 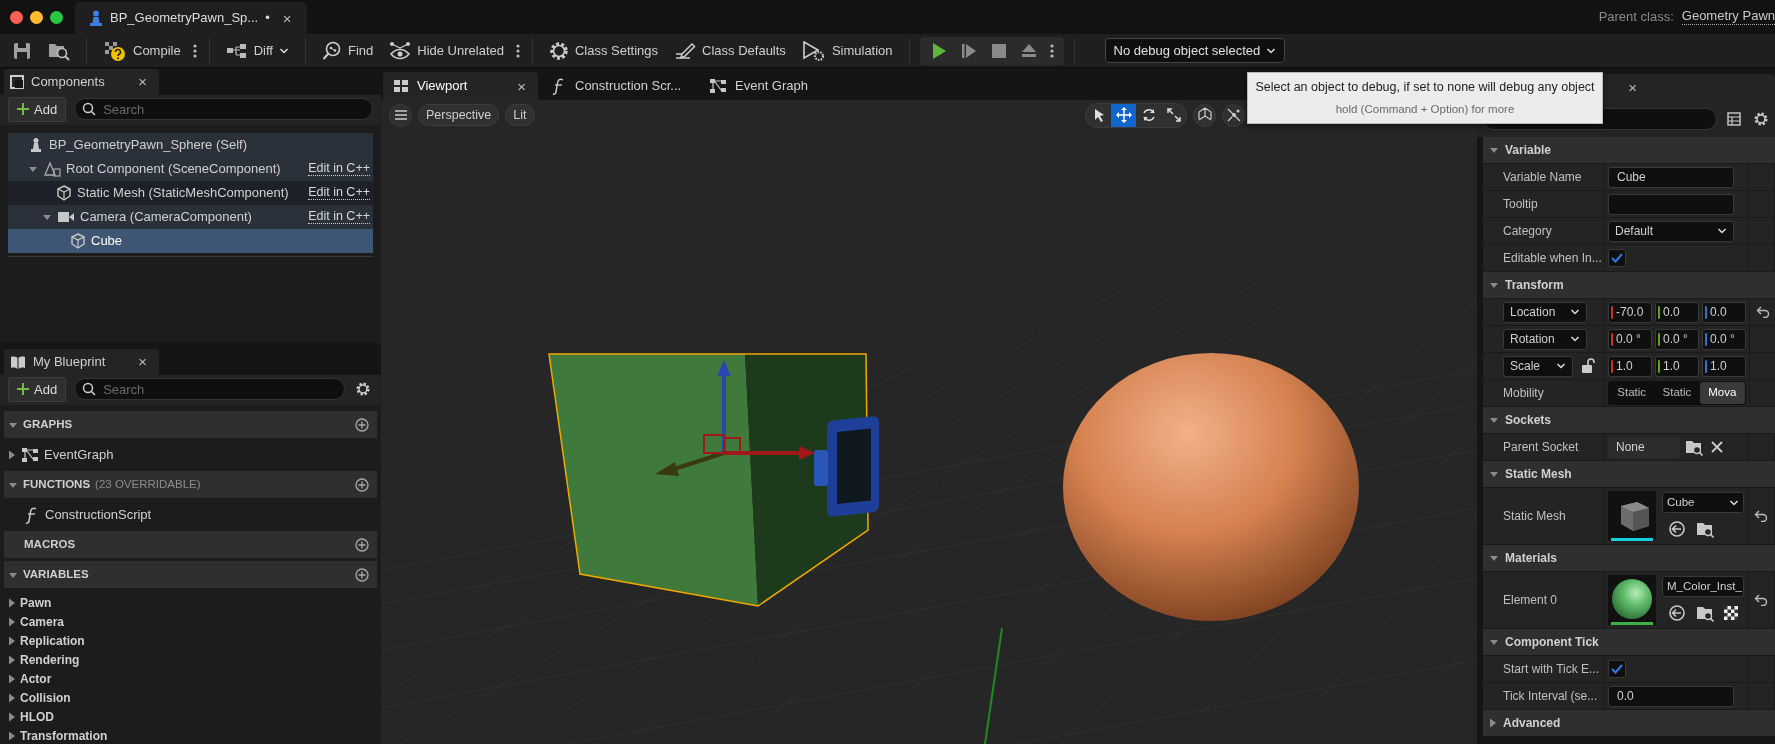 What do you see at coordinates (1545, 312) in the screenshot?
I see `transform-dropdown: Location` at bounding box center [1545, 312].